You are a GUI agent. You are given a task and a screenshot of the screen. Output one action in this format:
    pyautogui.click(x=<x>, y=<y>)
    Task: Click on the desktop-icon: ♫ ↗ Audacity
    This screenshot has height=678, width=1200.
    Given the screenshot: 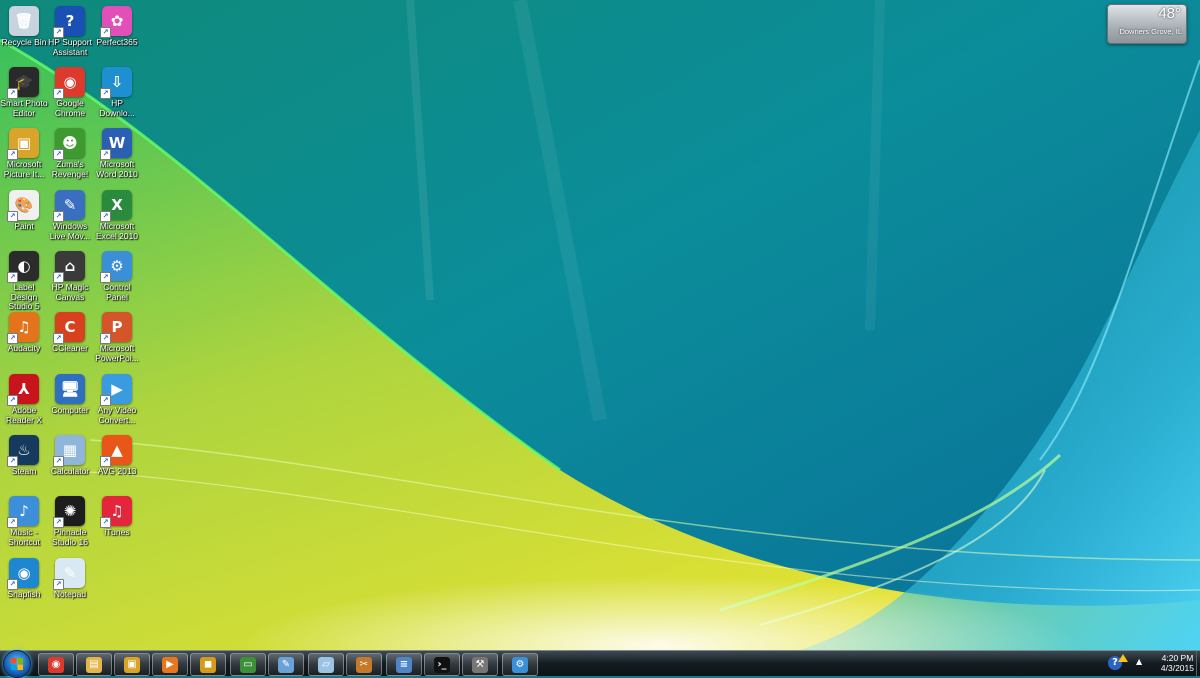 What is the action you would take?
    pyautogui.click(x=24, y=331)
    